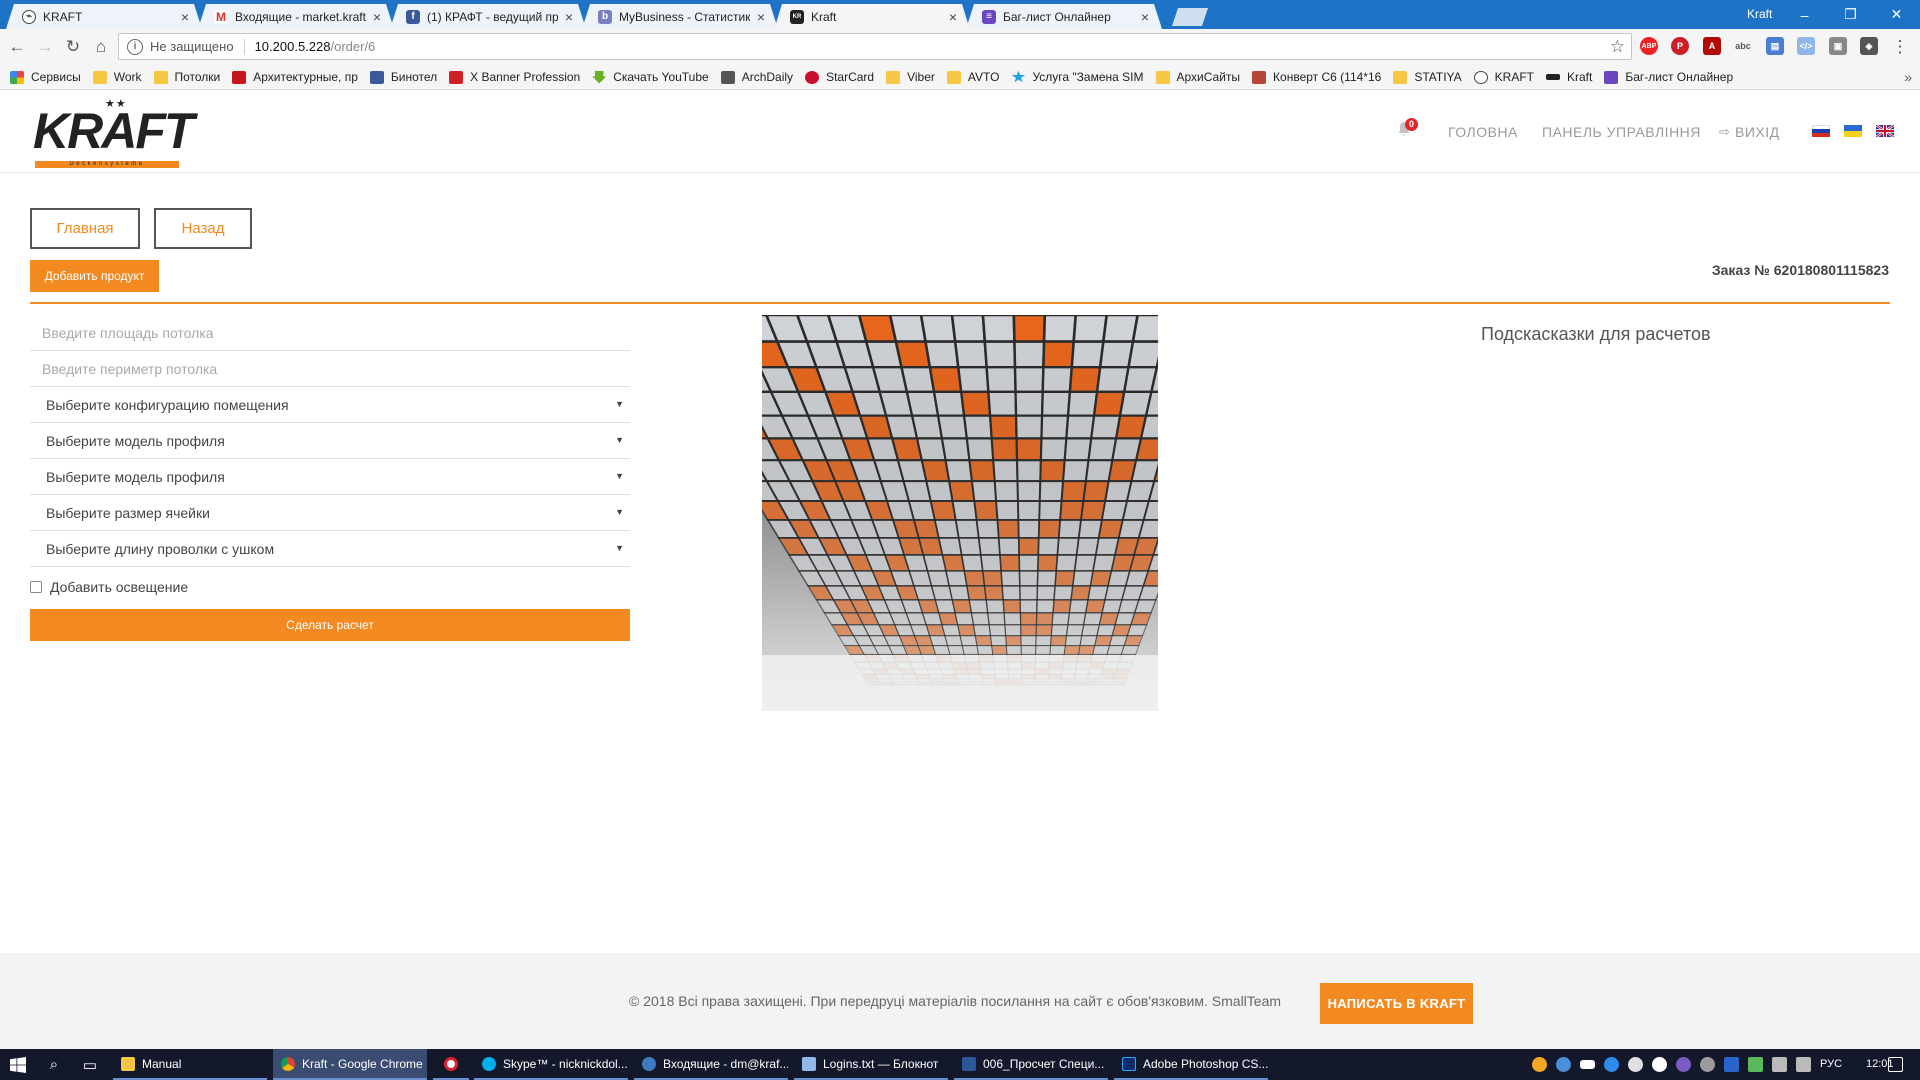 The width and height of the screenshot is (1920, 1080). I want to click on taskbar-item-chrome: Kraft - Google Chrome, so click(350, 1064).